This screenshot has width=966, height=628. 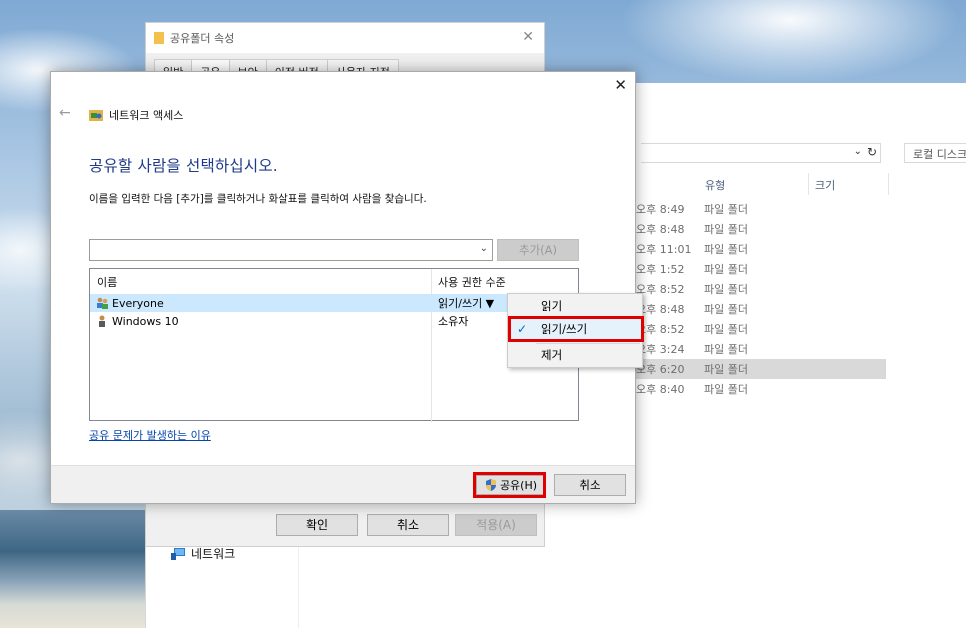 What do you see at coordinates (660, 369) in the screenshot?
I see `row-time: 오후 6:20` at bounding box center [660, 369].